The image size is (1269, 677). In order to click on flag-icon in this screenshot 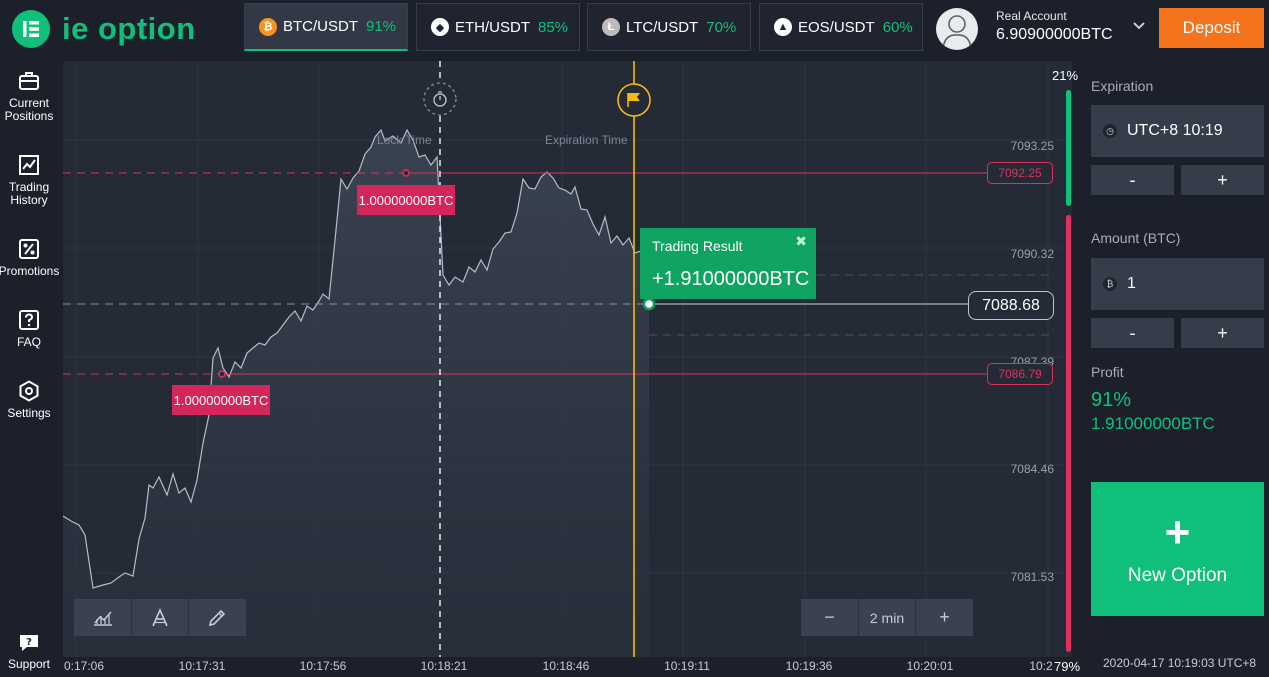, I will do `click(634, 100)`.